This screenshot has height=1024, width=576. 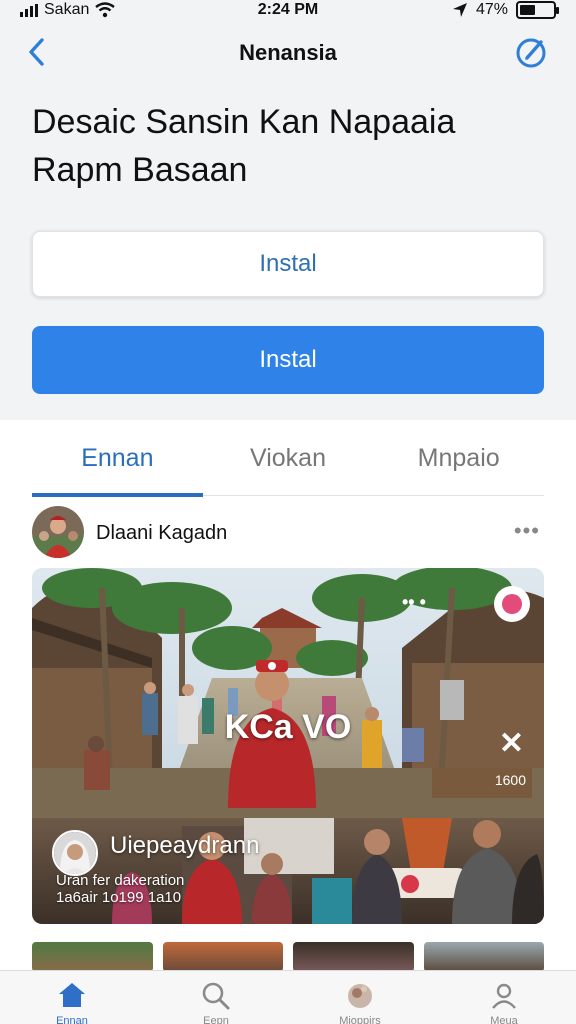 I want to click on status-right: 47%, so click(x=505, y=10).